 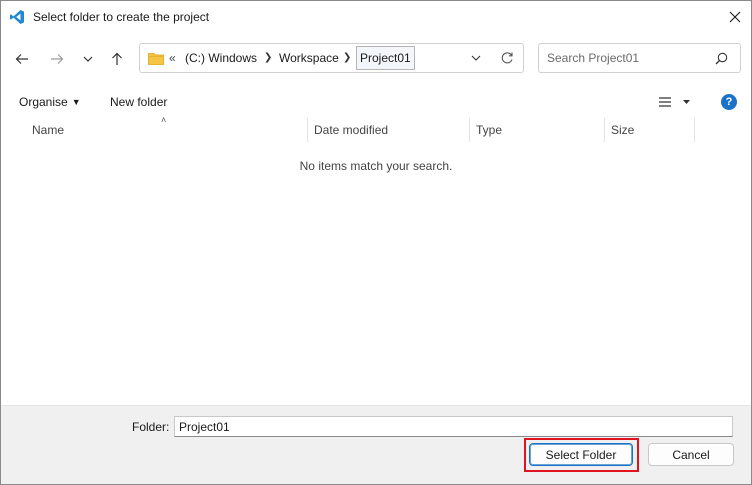 What do you see at coordinates (221, 58) in the screenshot?
I see `breadcrumb-windows: (C:) Windows` at bounding box center [221, 58].